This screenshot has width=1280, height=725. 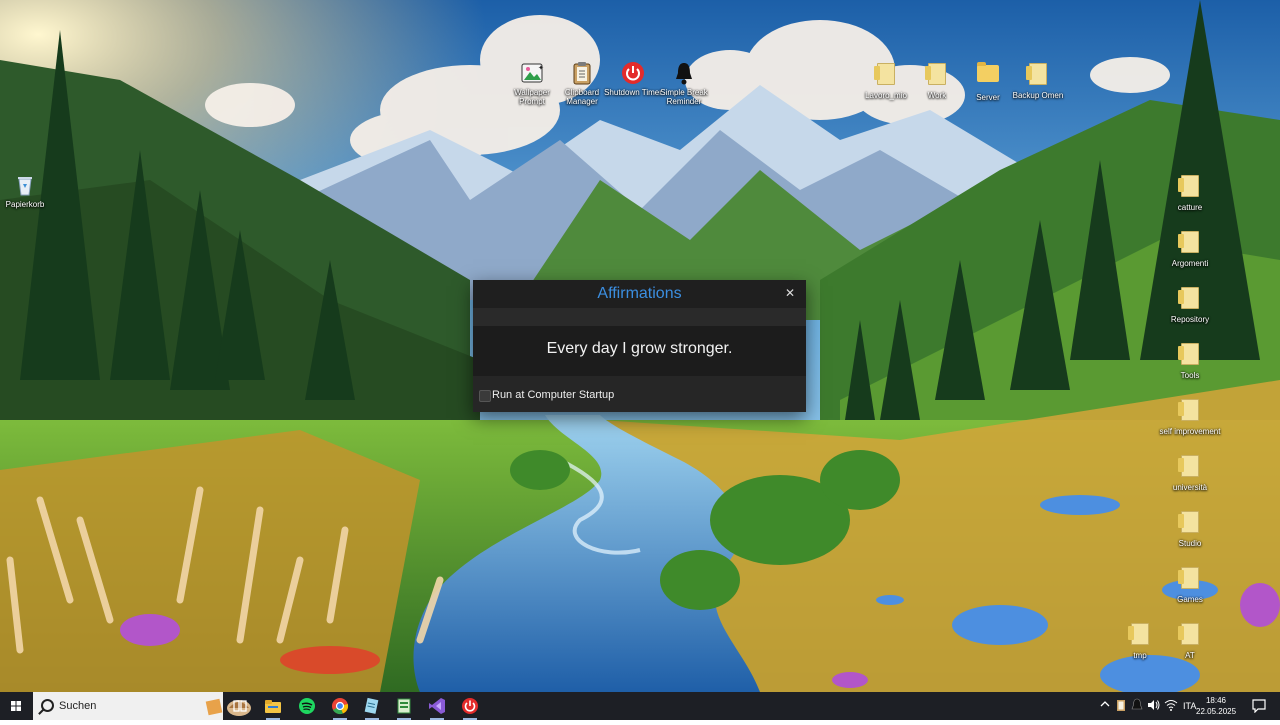 I want to click on startup-checkbox-label: Run at Computer Startup, so click(x=553, y=395).